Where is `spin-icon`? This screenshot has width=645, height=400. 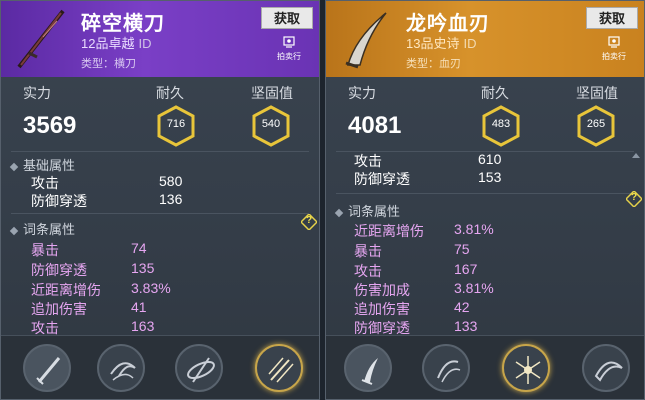
spin-icon is located at coordinates (201, 370).